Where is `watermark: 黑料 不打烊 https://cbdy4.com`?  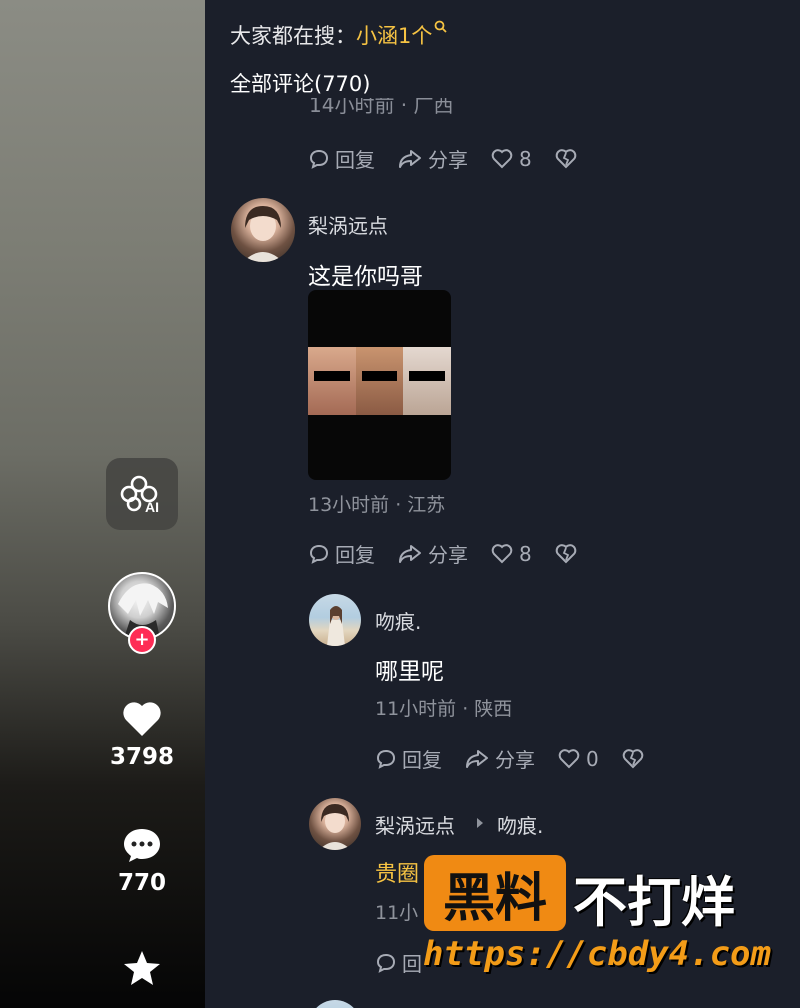 watermark: 黑料 不打烊 https://cbdy4.com is located at coordinates (606, 917).